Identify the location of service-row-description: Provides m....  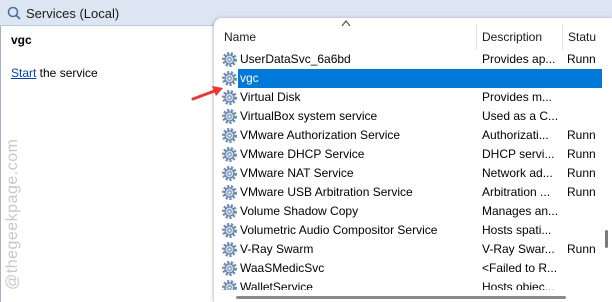
(517, 97).